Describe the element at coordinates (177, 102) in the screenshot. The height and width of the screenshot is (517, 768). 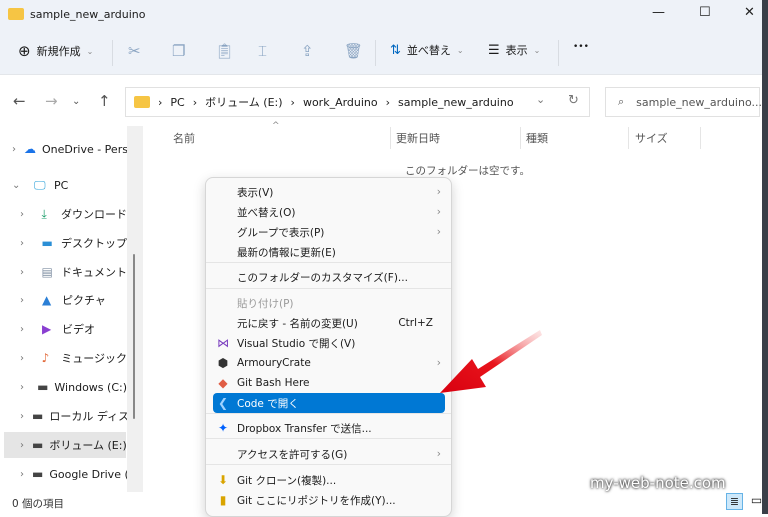
I see `breadcrumb-pc: PC` at that location.